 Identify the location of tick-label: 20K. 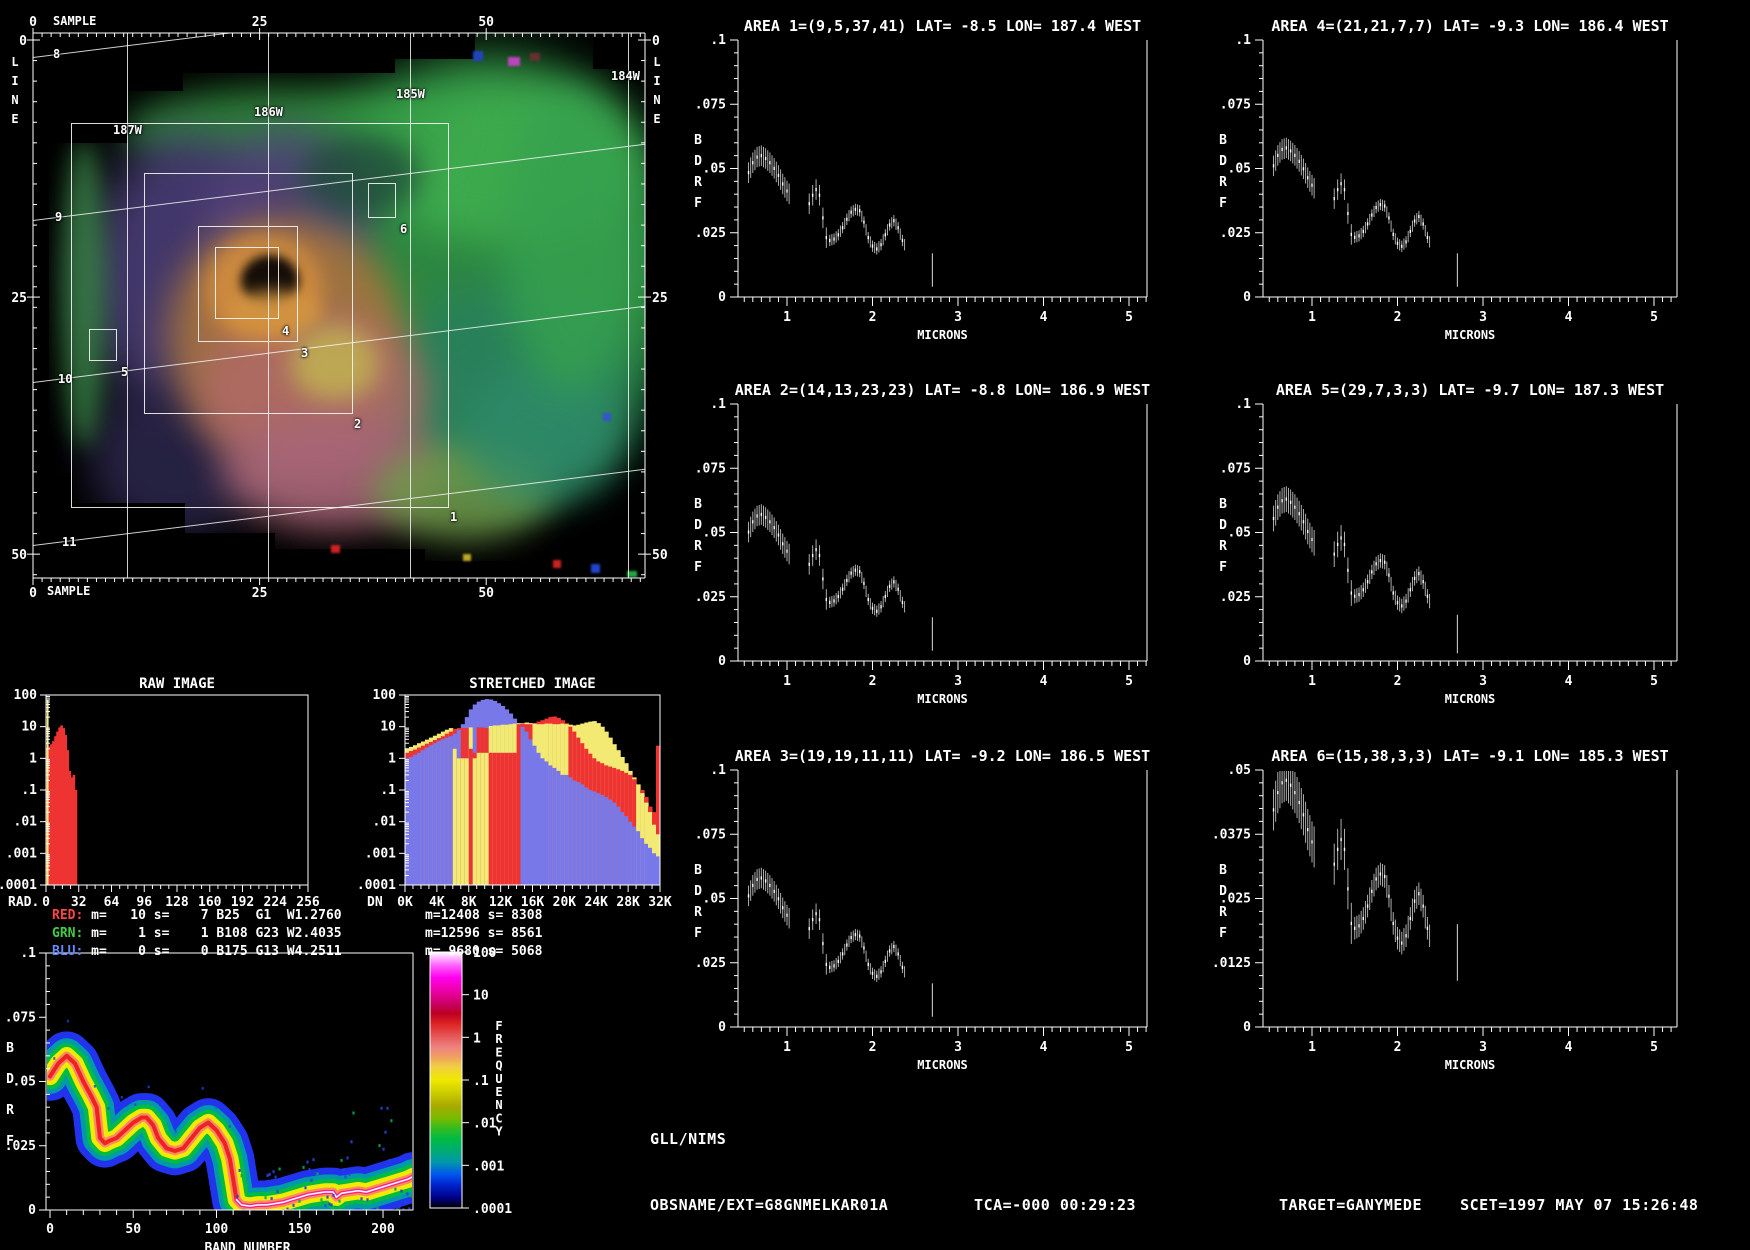
(565, 902).